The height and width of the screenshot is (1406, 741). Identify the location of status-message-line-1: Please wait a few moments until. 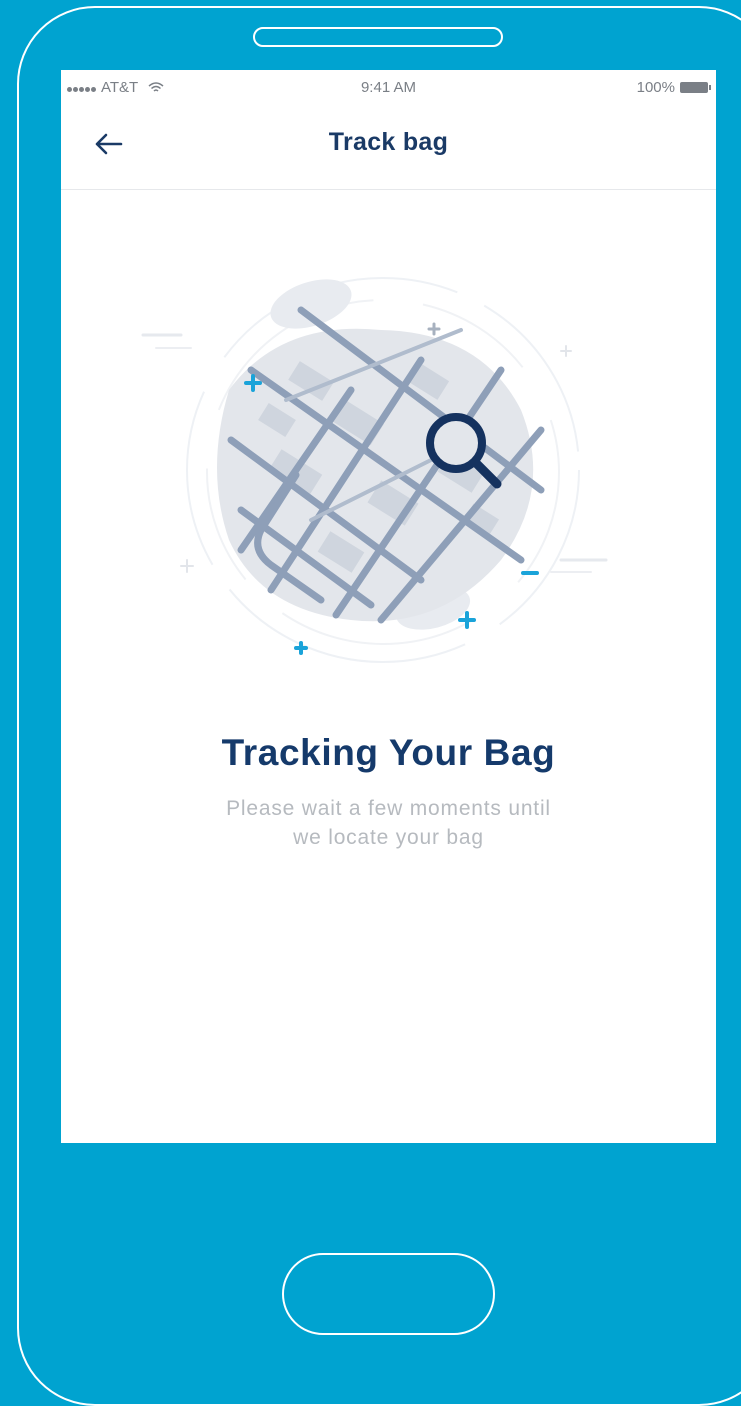
(388, 808).